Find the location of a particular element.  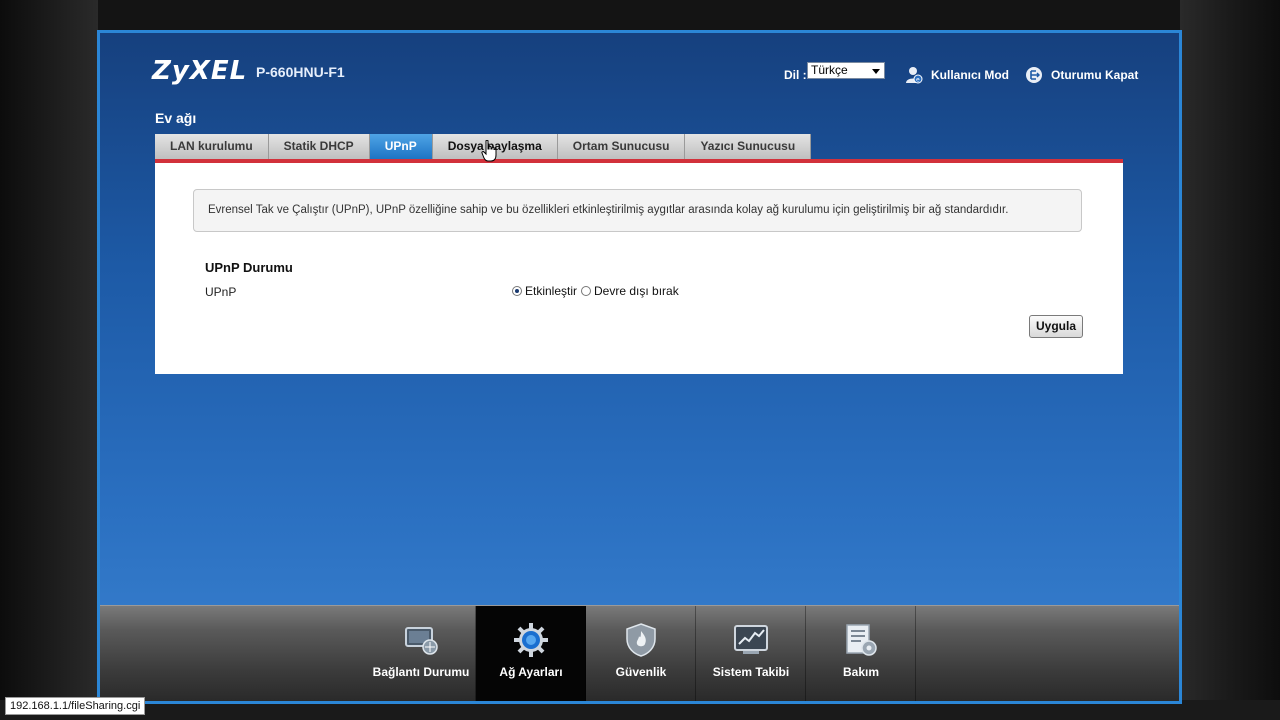

nav-maintenance-label: Bakım is located at coordinates (861, 672).